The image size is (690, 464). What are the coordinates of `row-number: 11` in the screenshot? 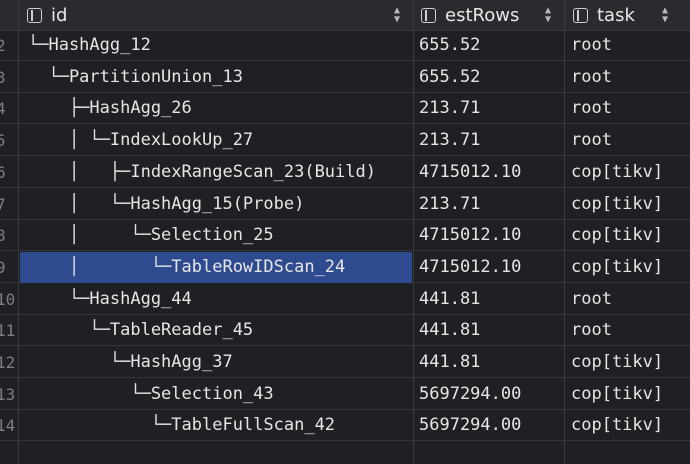 It's located at (8, 331).